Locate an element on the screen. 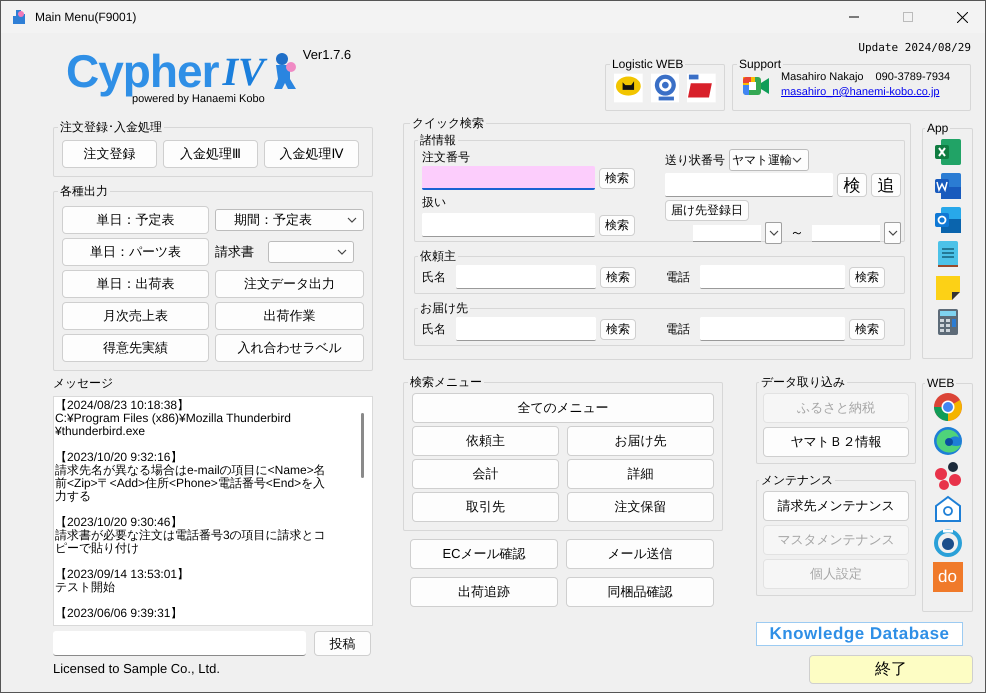 The height and width of the screenshot is (693, 986). action-button: メール送信 is located at coordinates (640, 554).